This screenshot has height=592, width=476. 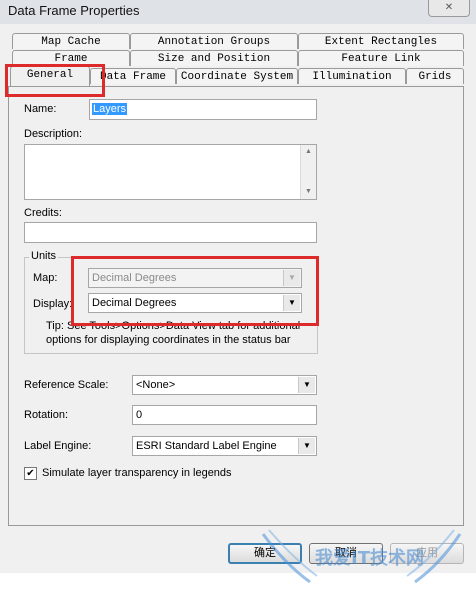 I want to click on tab-coordinate-system: Coordinate System, so click(x=237, y=76).